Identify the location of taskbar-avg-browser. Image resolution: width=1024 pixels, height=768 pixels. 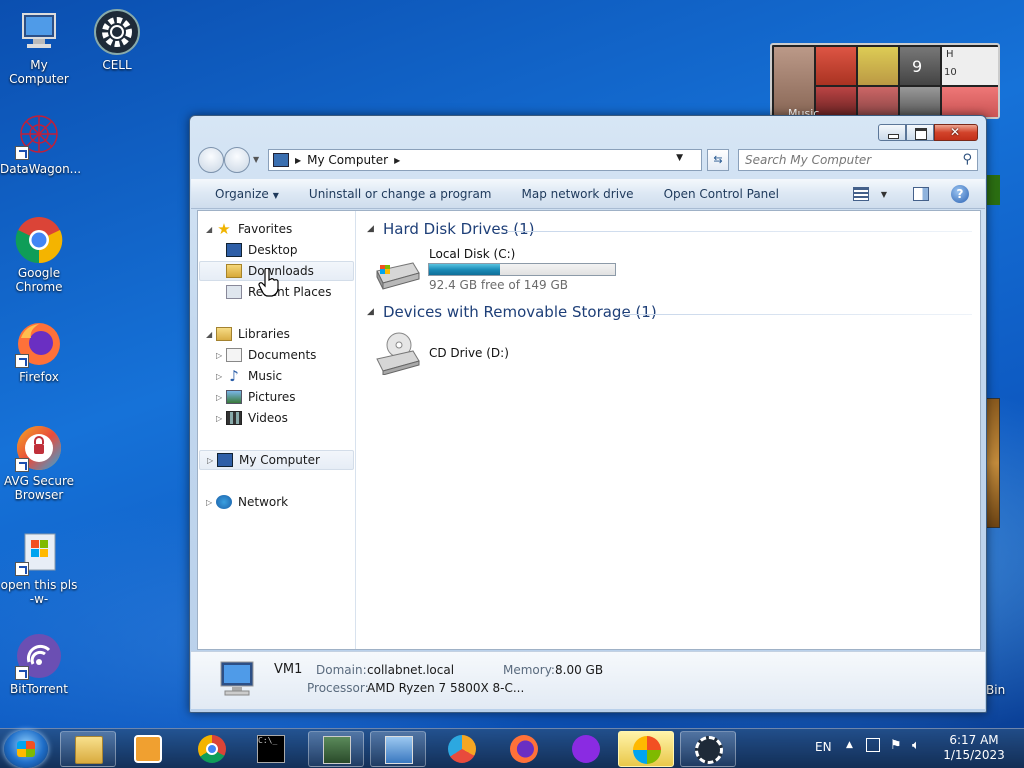
(462, 749).